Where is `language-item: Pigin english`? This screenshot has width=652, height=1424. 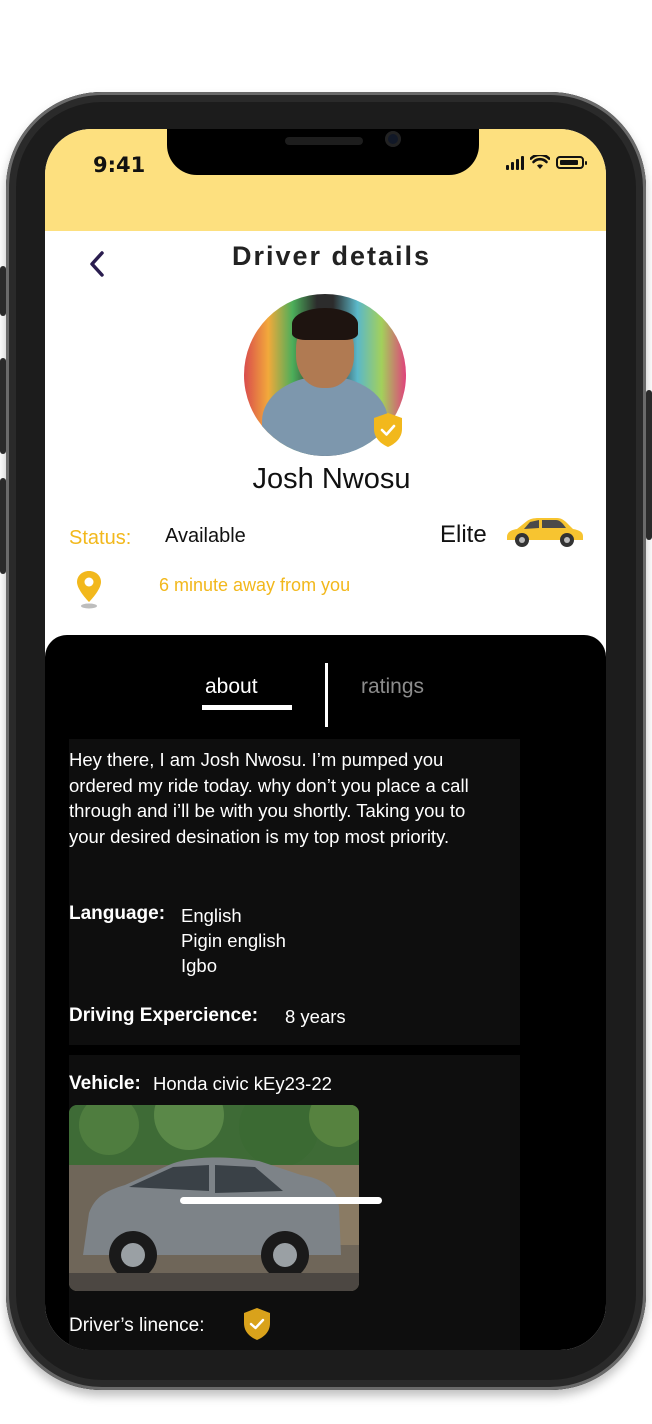 language-item: Pigin english is located at coordinates (233, 940).